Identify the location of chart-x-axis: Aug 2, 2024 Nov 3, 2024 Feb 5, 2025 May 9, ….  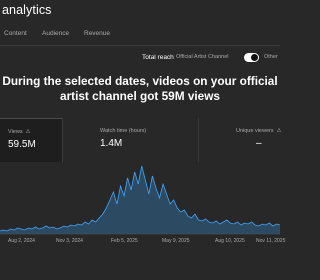
(142, 243).